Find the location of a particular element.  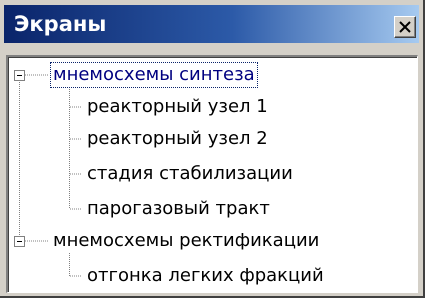

title-bar: Экраны is located at coordinates (211, 24).